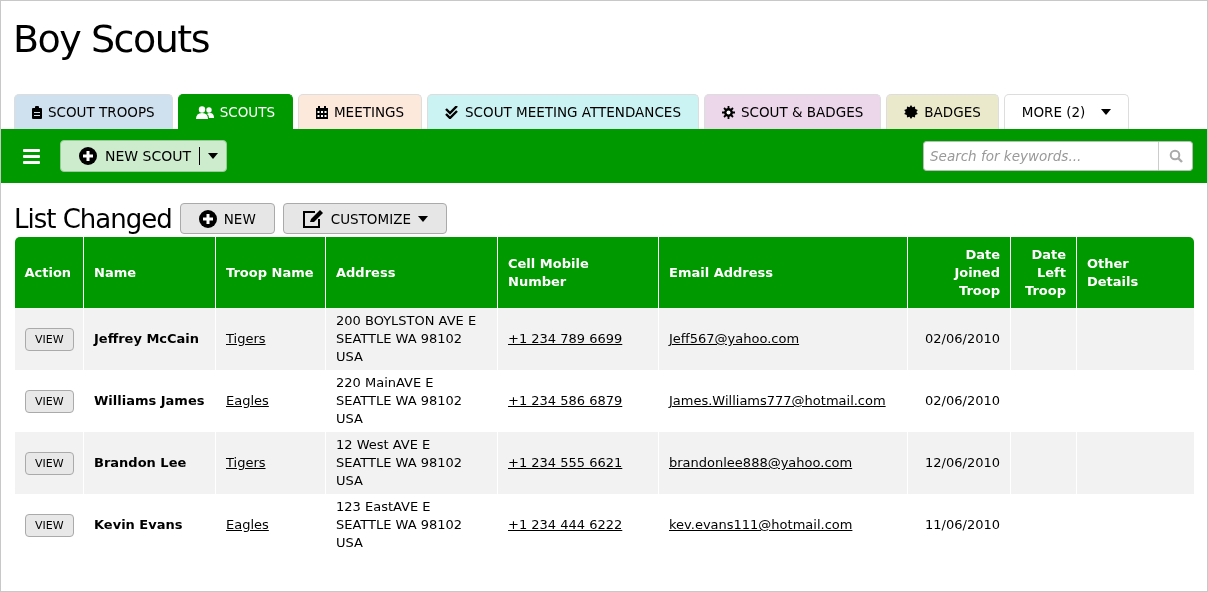 Image resolution: width=1208 pixels, height=592 pixels. What do you see at coordinates (93, 218) in the screenshot?
I see `list-title: List Changed` at bounding box center [93, 218].